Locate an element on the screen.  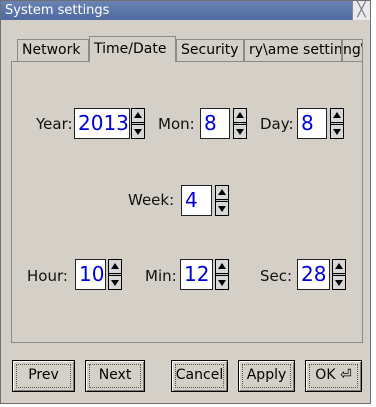
minute-up-arrow-icon is located at coordinates (222, 267).